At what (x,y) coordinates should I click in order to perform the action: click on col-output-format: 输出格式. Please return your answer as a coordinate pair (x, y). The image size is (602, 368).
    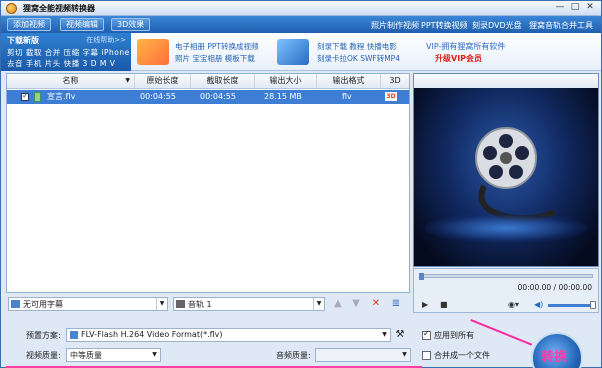
    Looking at the image, I should click on (349, 81).